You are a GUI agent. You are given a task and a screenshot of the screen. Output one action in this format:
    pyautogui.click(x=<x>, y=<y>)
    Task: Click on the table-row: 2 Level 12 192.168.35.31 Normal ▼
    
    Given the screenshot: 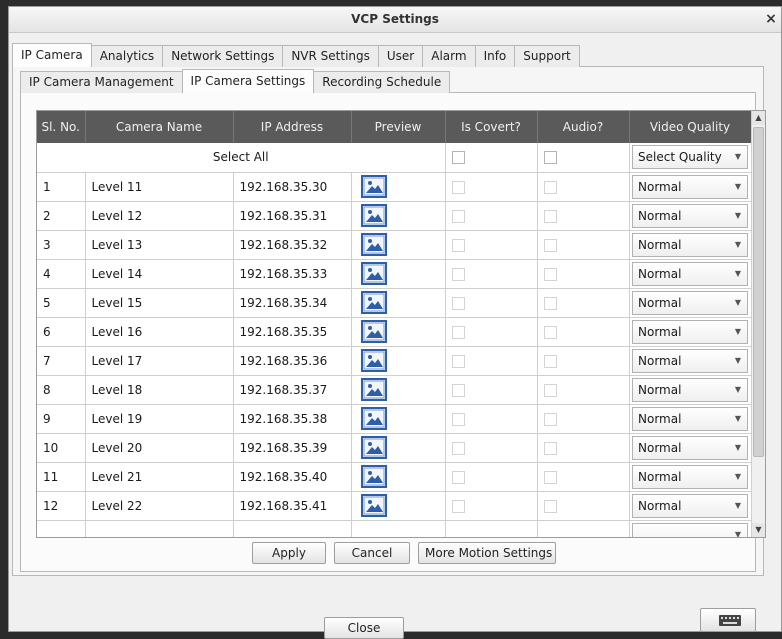 What is the action you would take?
    pyautogui.click(x=394, y=216)
    